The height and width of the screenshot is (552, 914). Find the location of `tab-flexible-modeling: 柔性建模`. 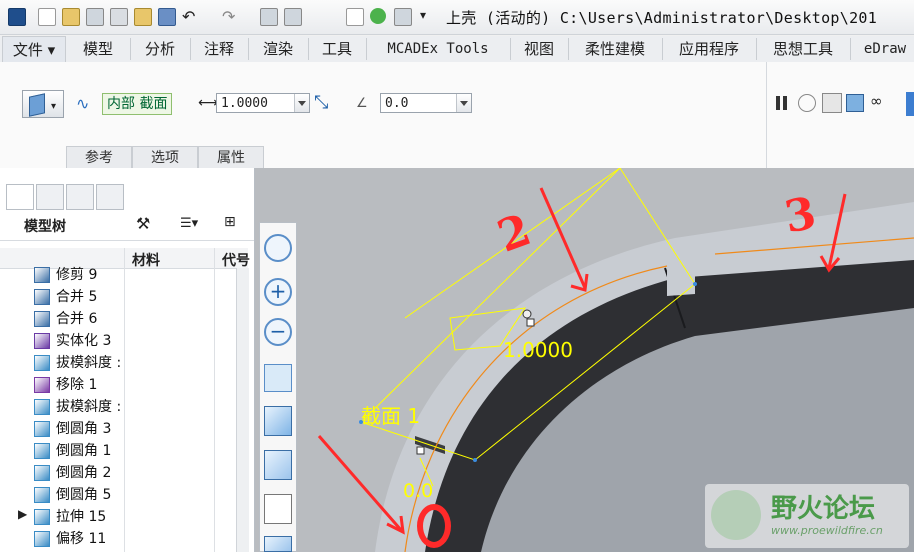

tab-flexible-modeling: 柔性建模 is located at coordinates (615, 49).